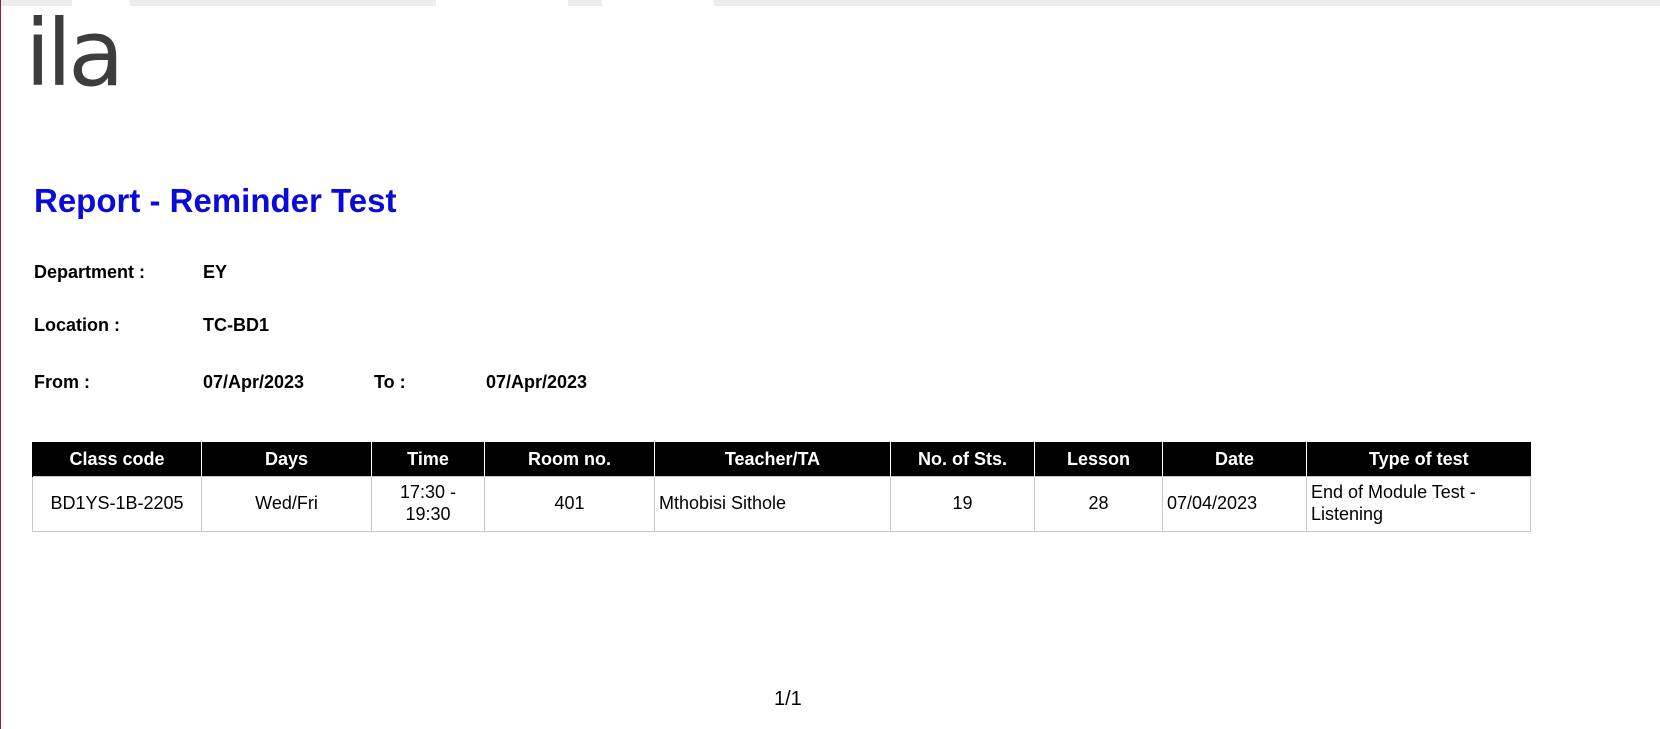 This screenshot has height=729, width=1660. I want to click on to-value: 07/Apr/2023, so click(537, 382).